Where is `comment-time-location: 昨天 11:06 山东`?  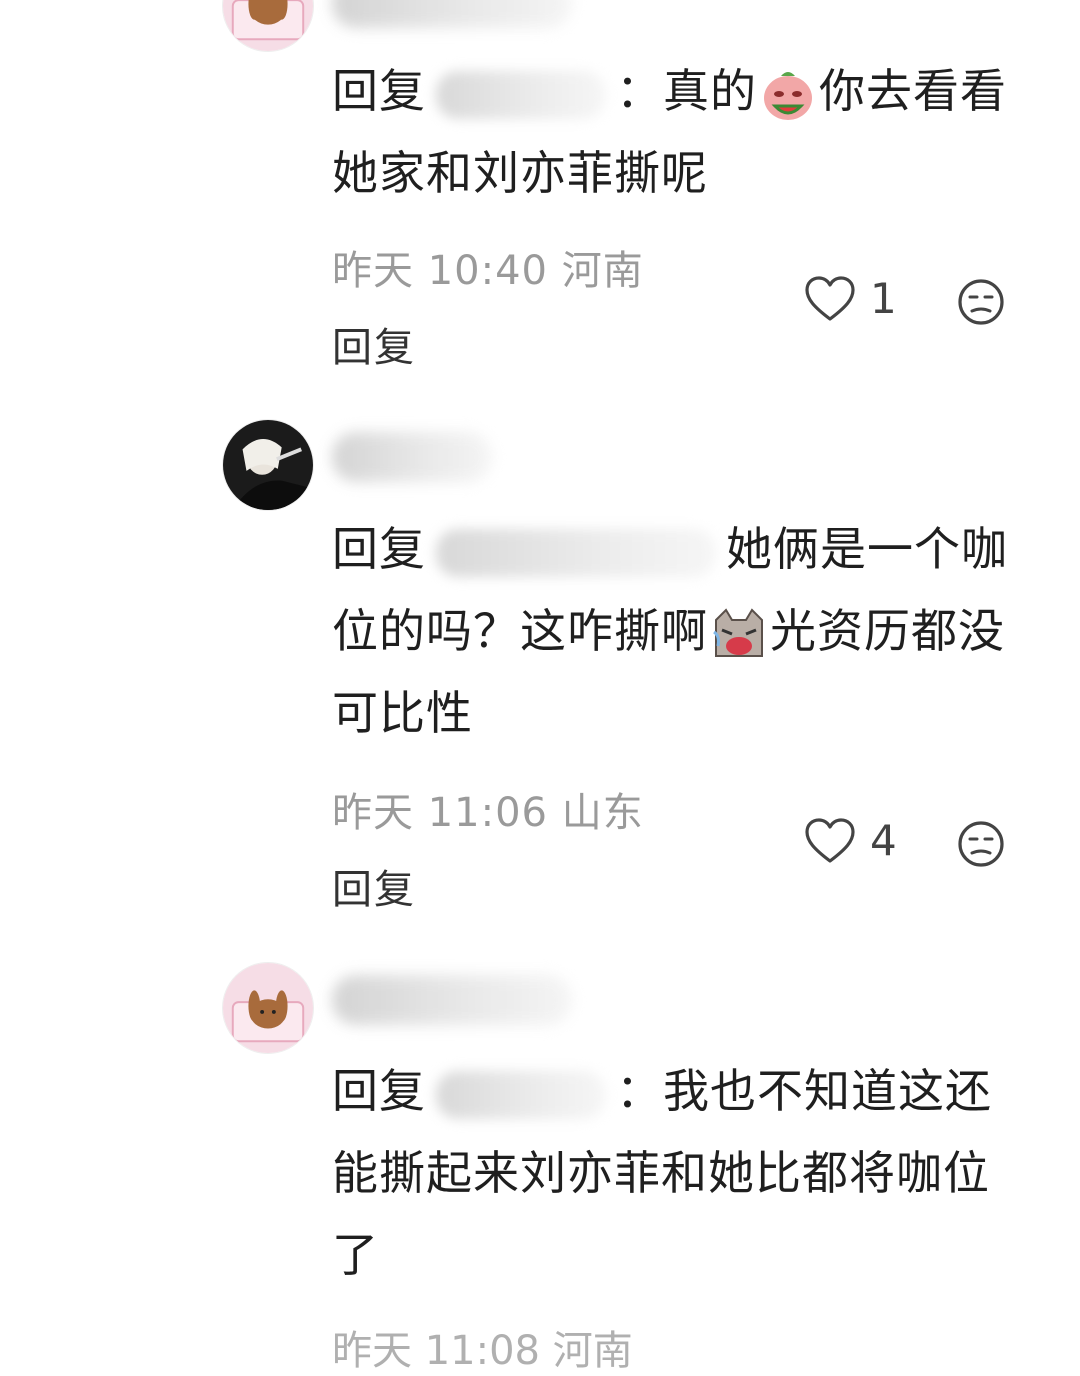
comment-time-location: 昨天 11:06 山东 is located at coordinates (488, 813).